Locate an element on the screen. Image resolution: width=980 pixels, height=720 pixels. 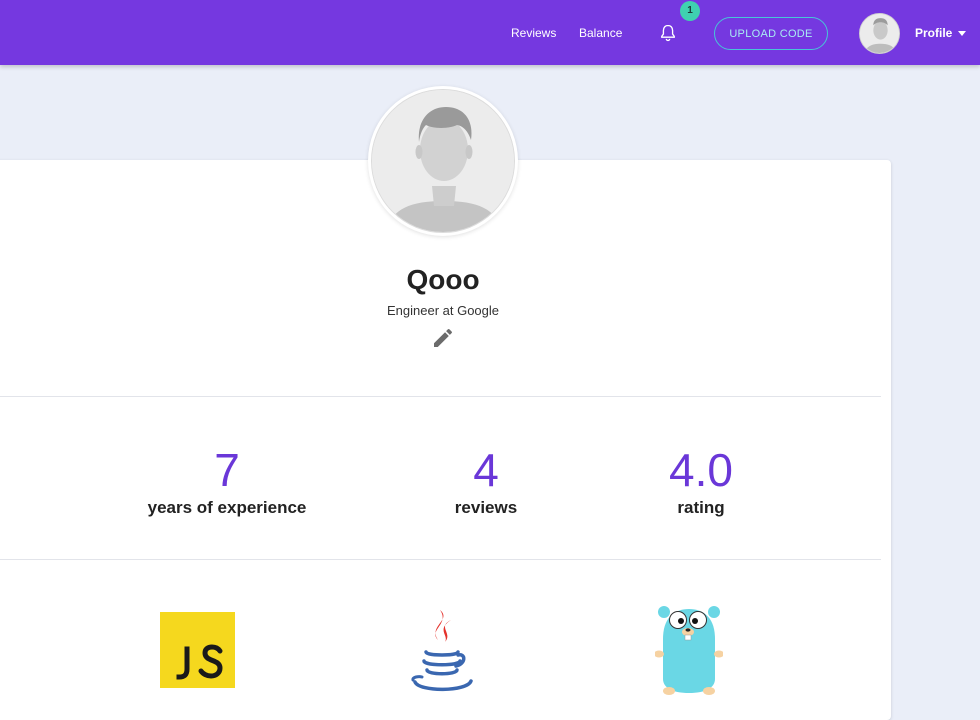
caret-down-icon is located at coordinates (962, 33).